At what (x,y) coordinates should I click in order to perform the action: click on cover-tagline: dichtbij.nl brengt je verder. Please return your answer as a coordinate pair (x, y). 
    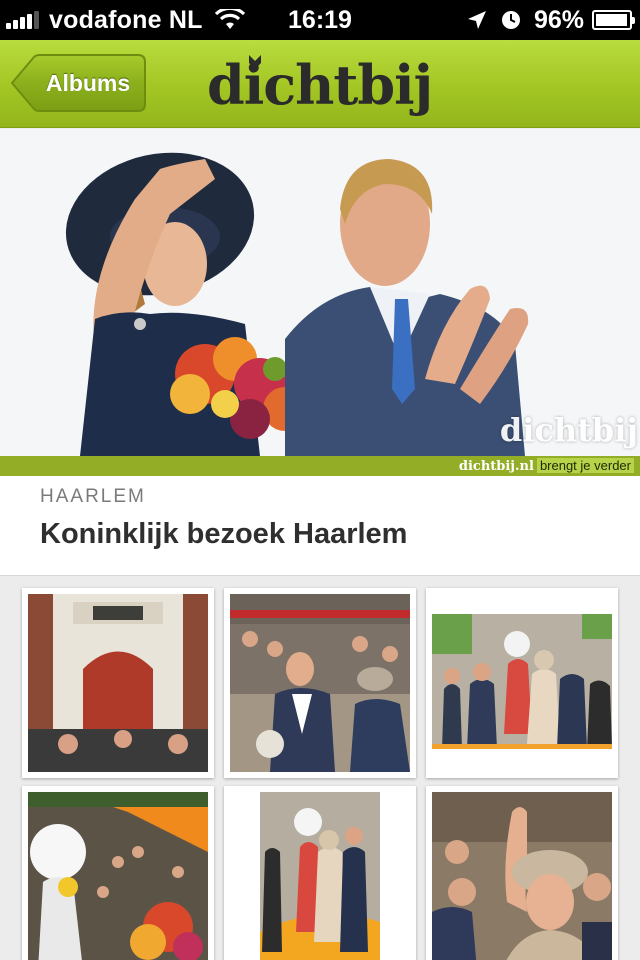
    Looking at the image, I should click on (546, 466).